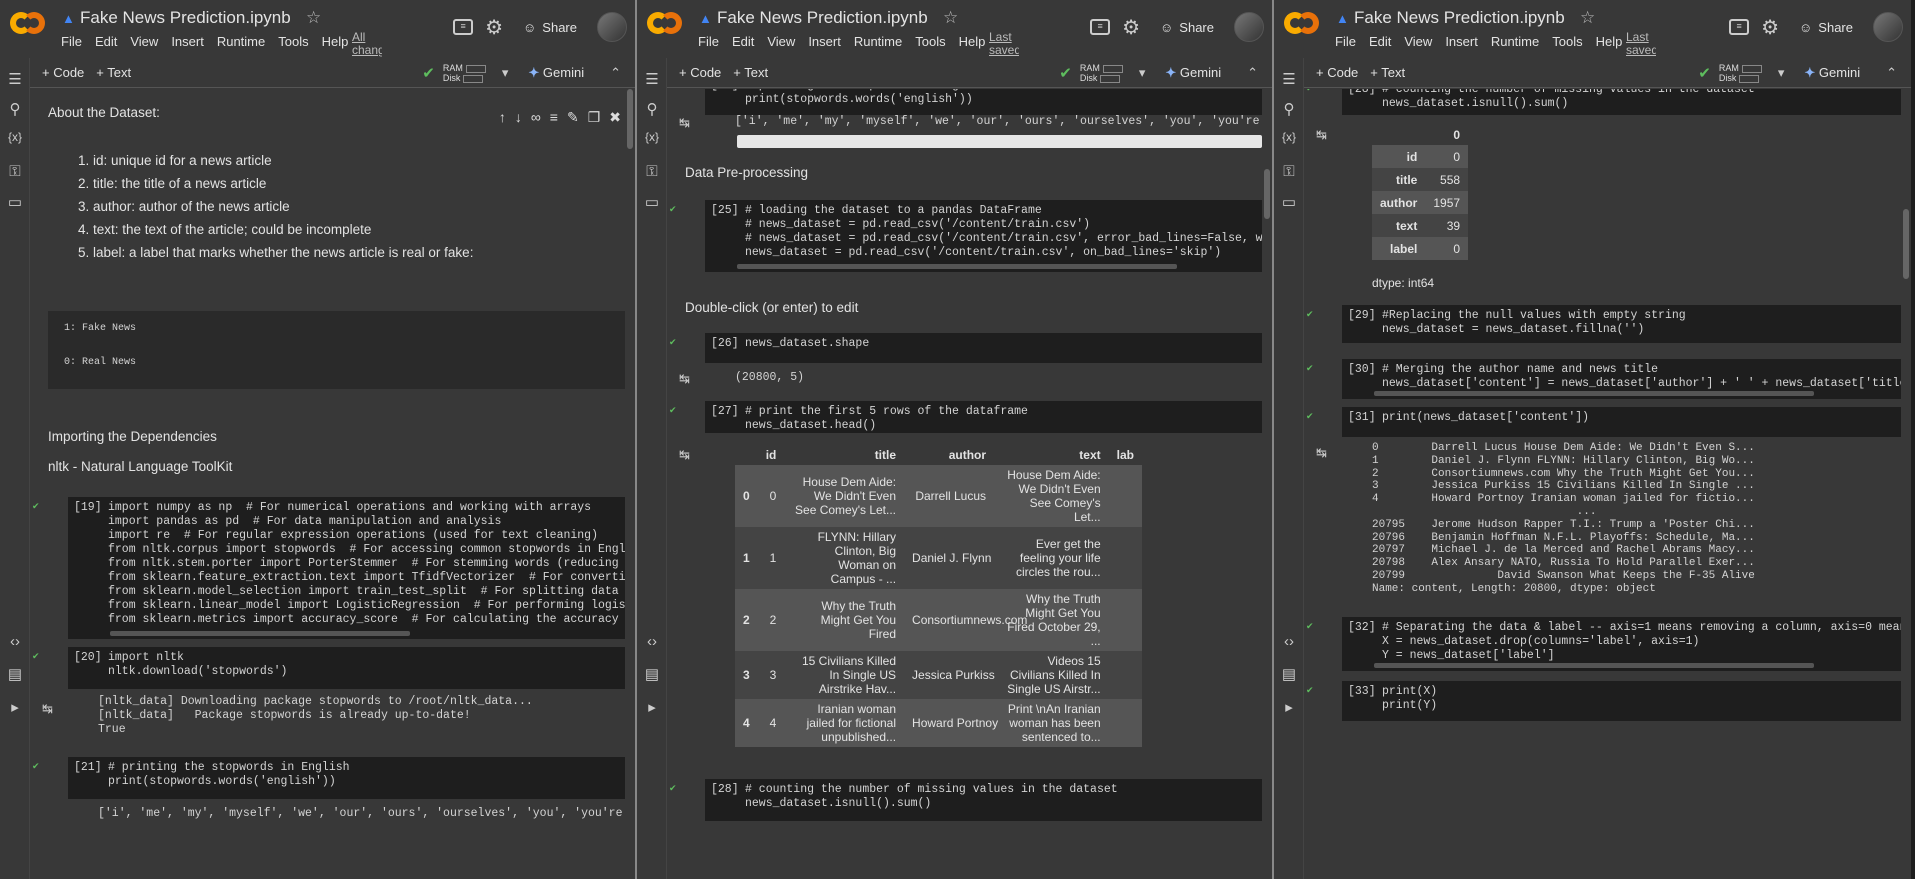  What do you see at coordinates (950, 18) in the screenshot?
I see `star-icon: ☆` at bounding box center [950, 18].